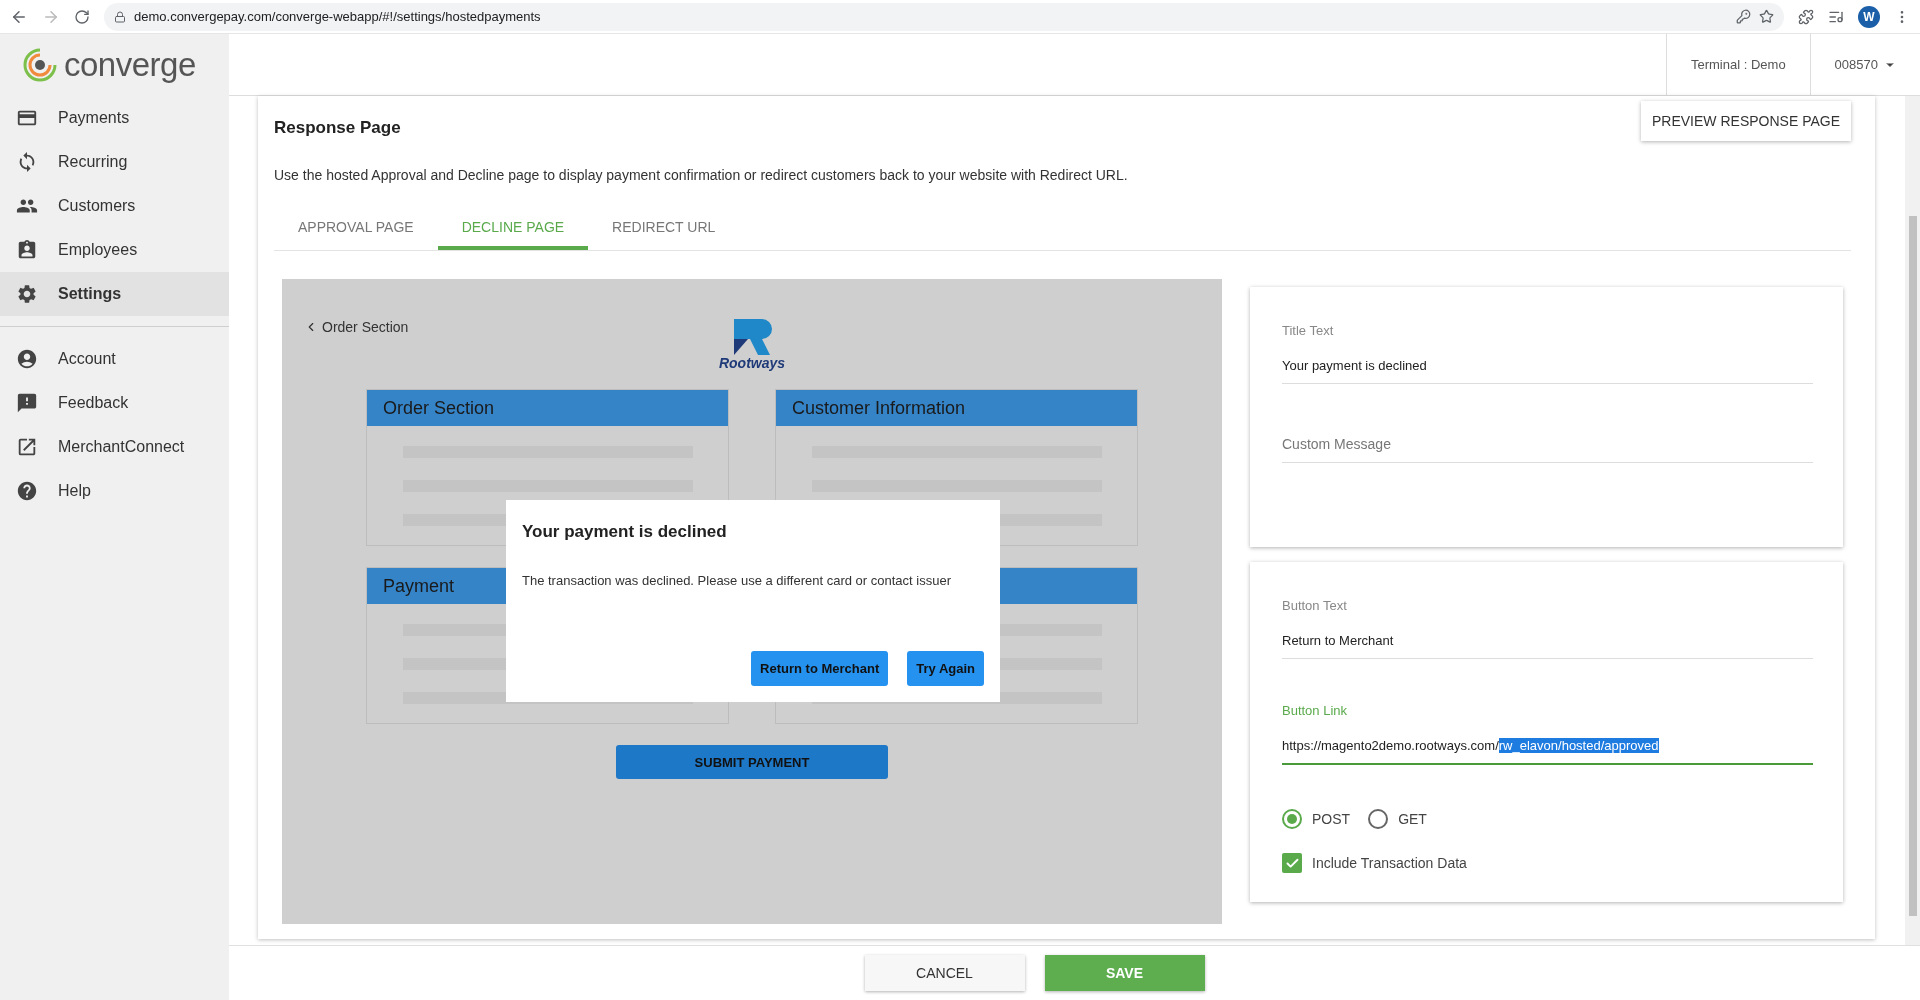  What do you see at coordinates (27, 294) in the screenshot?
I see `settings-icon` at bounding box center [27, 294].